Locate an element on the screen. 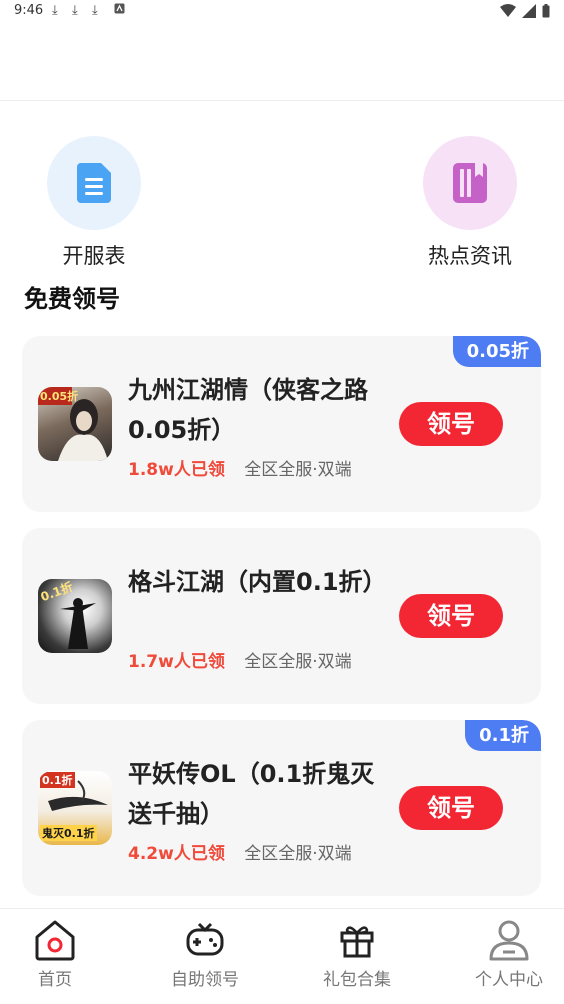  game-icon-label: 0.1折 is located at coordinates (57, 780).